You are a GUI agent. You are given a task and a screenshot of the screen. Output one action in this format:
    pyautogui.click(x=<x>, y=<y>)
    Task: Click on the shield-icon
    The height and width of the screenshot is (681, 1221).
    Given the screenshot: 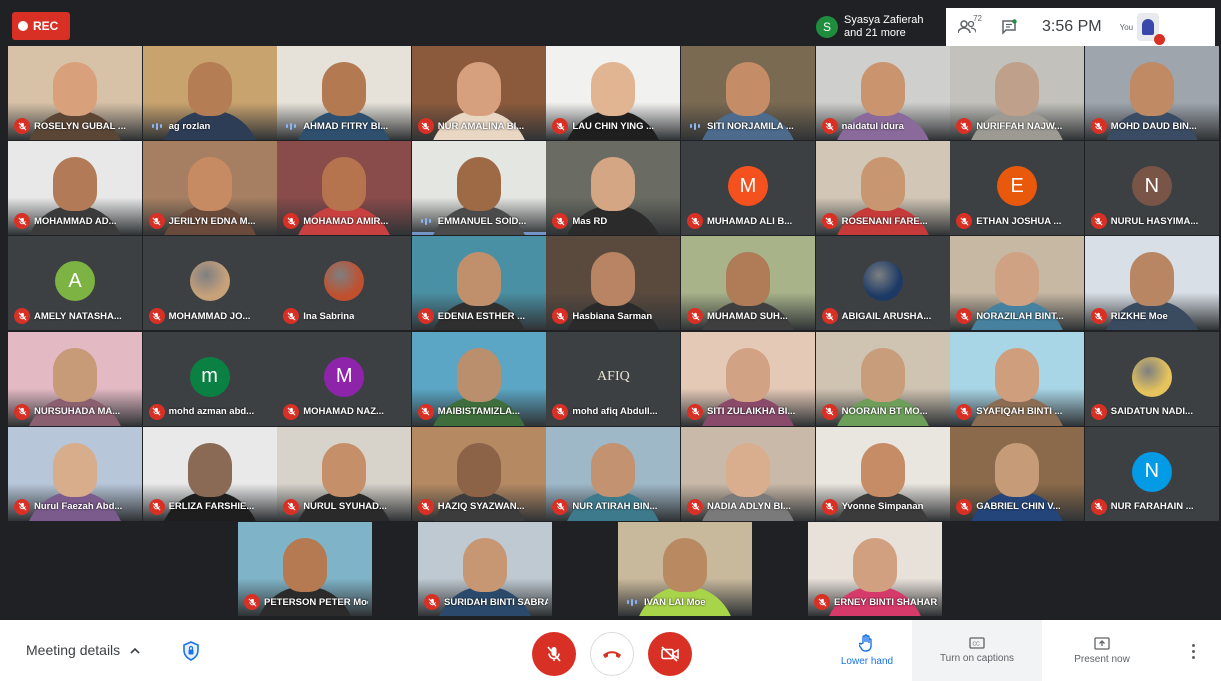 What is the action you would take?
    pyautogui.click(x=191, y=651)
    